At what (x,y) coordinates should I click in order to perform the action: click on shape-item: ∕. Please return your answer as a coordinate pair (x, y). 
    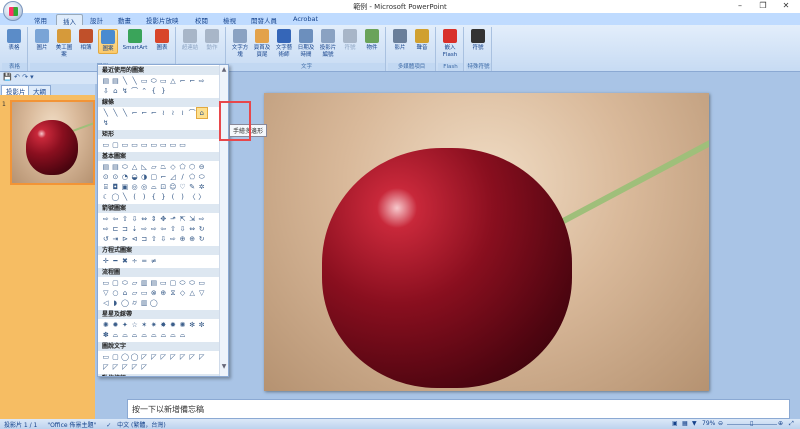
    Looking at the image, I should click on (183, 177).